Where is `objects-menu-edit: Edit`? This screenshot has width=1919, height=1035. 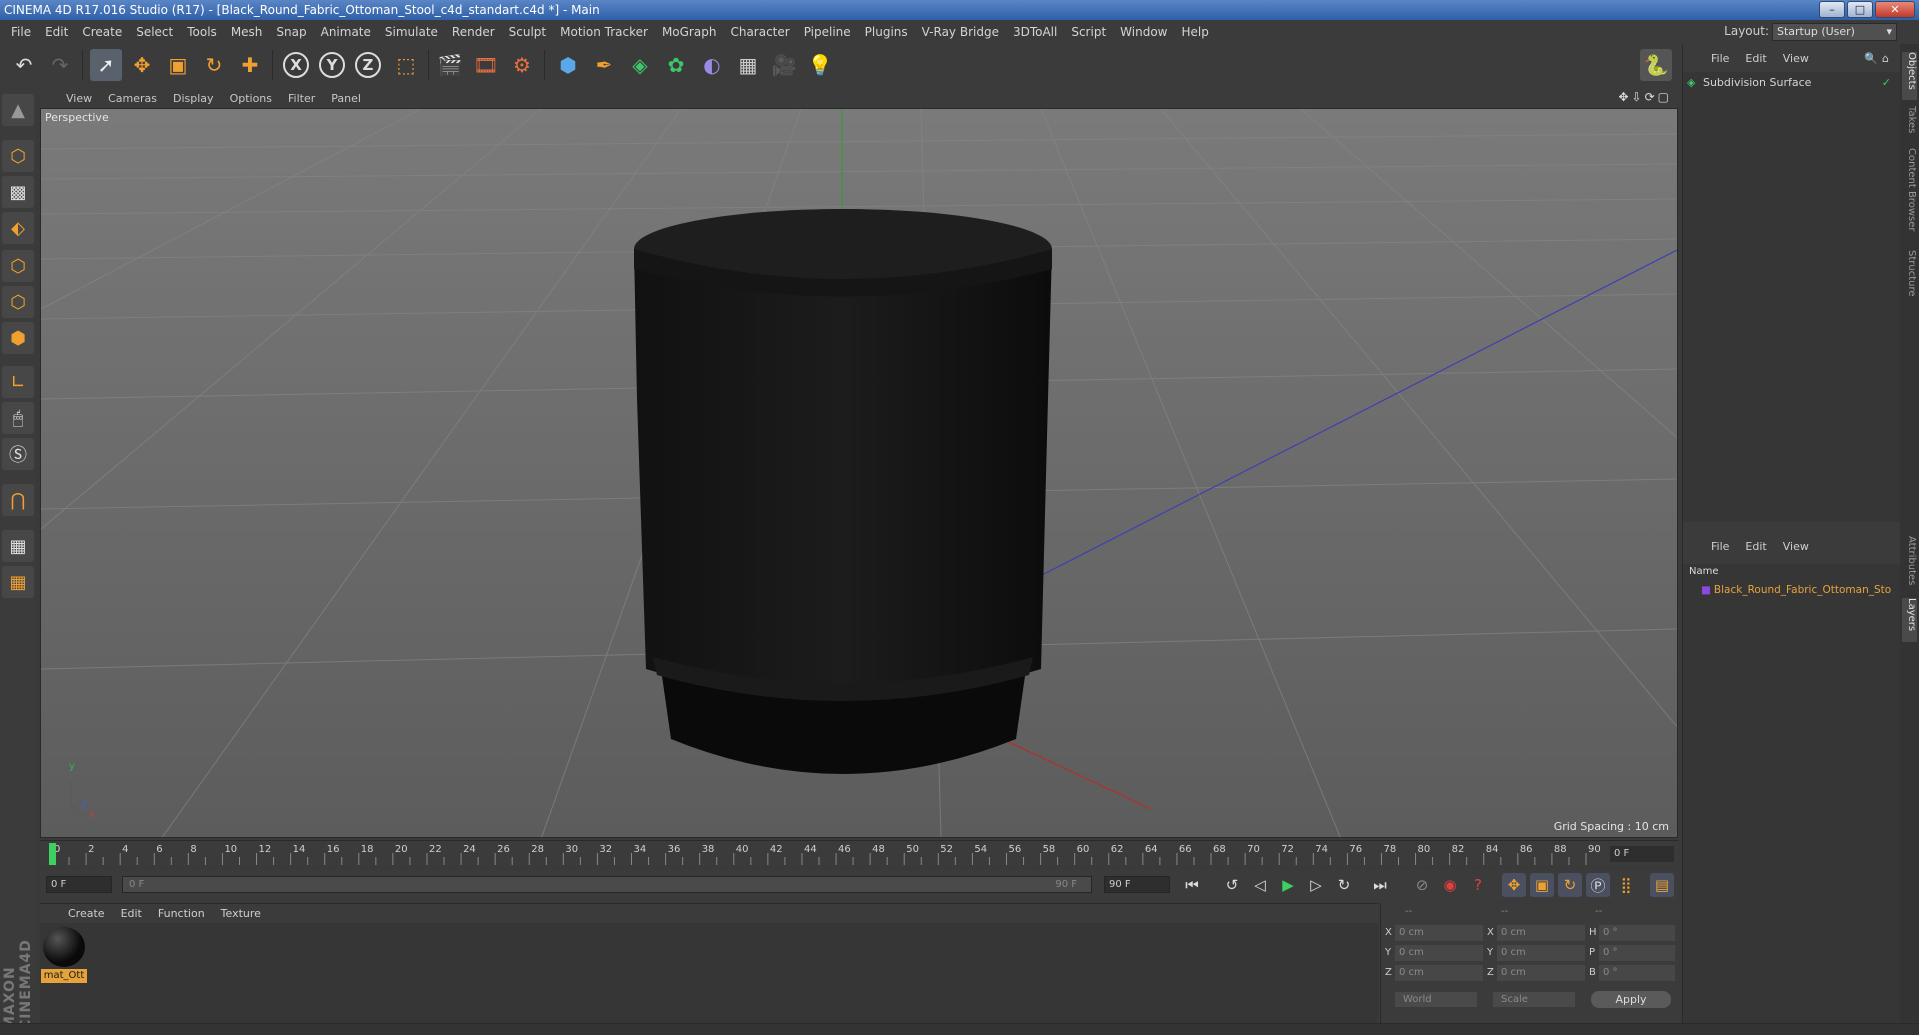 objects-menu-edit: Edit is located at coordinates (1755, 58).